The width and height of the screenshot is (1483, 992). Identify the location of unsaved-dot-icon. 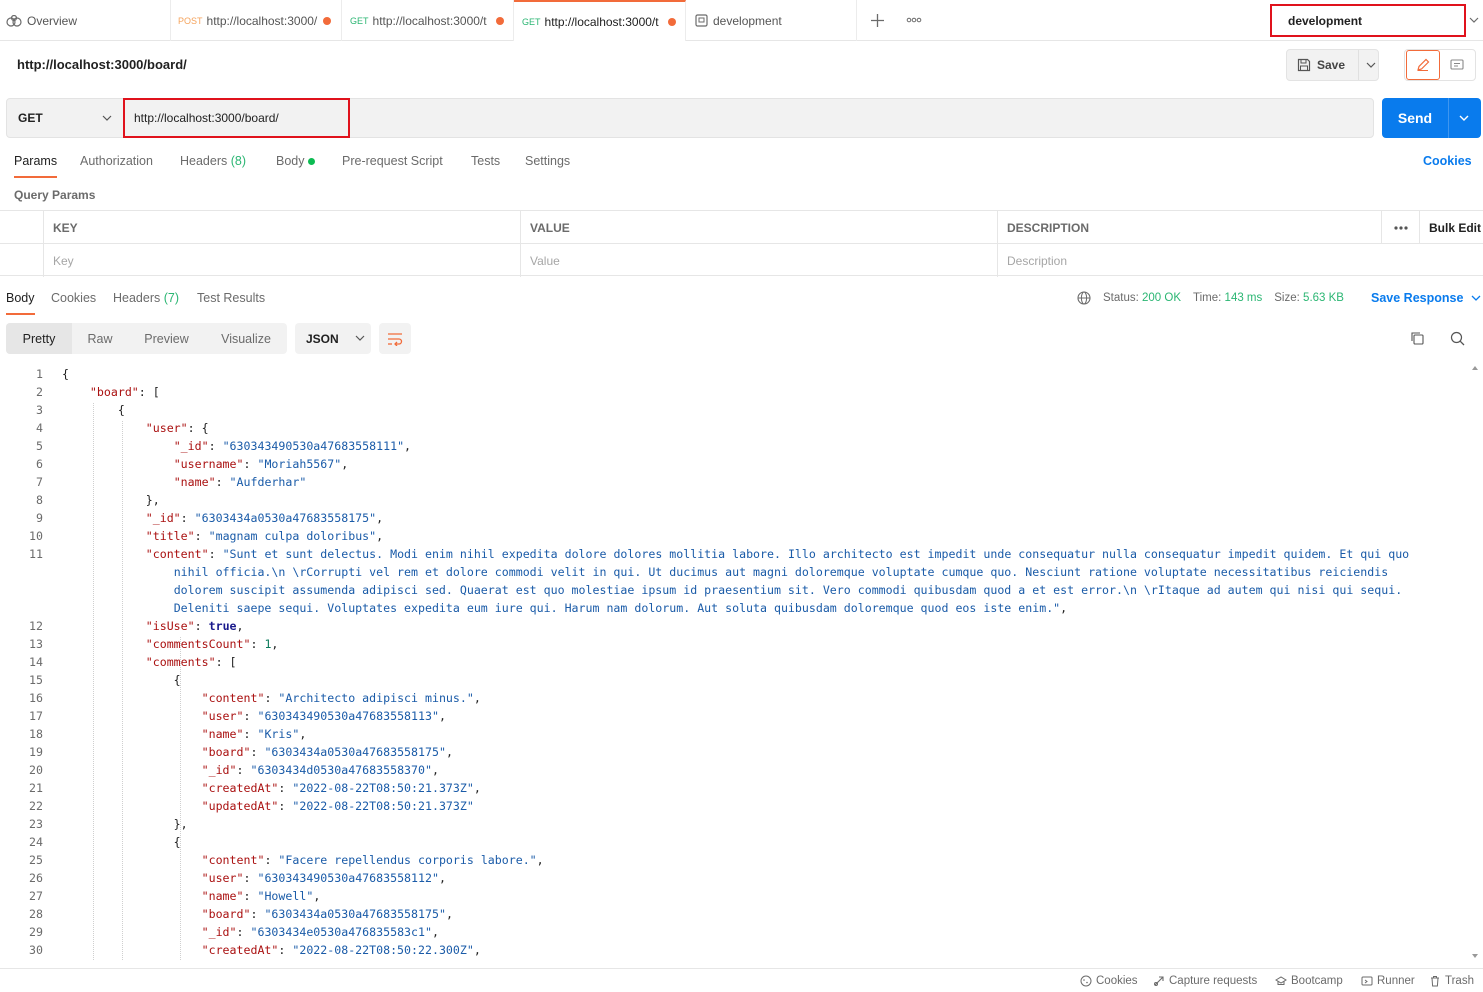
(671, 21).